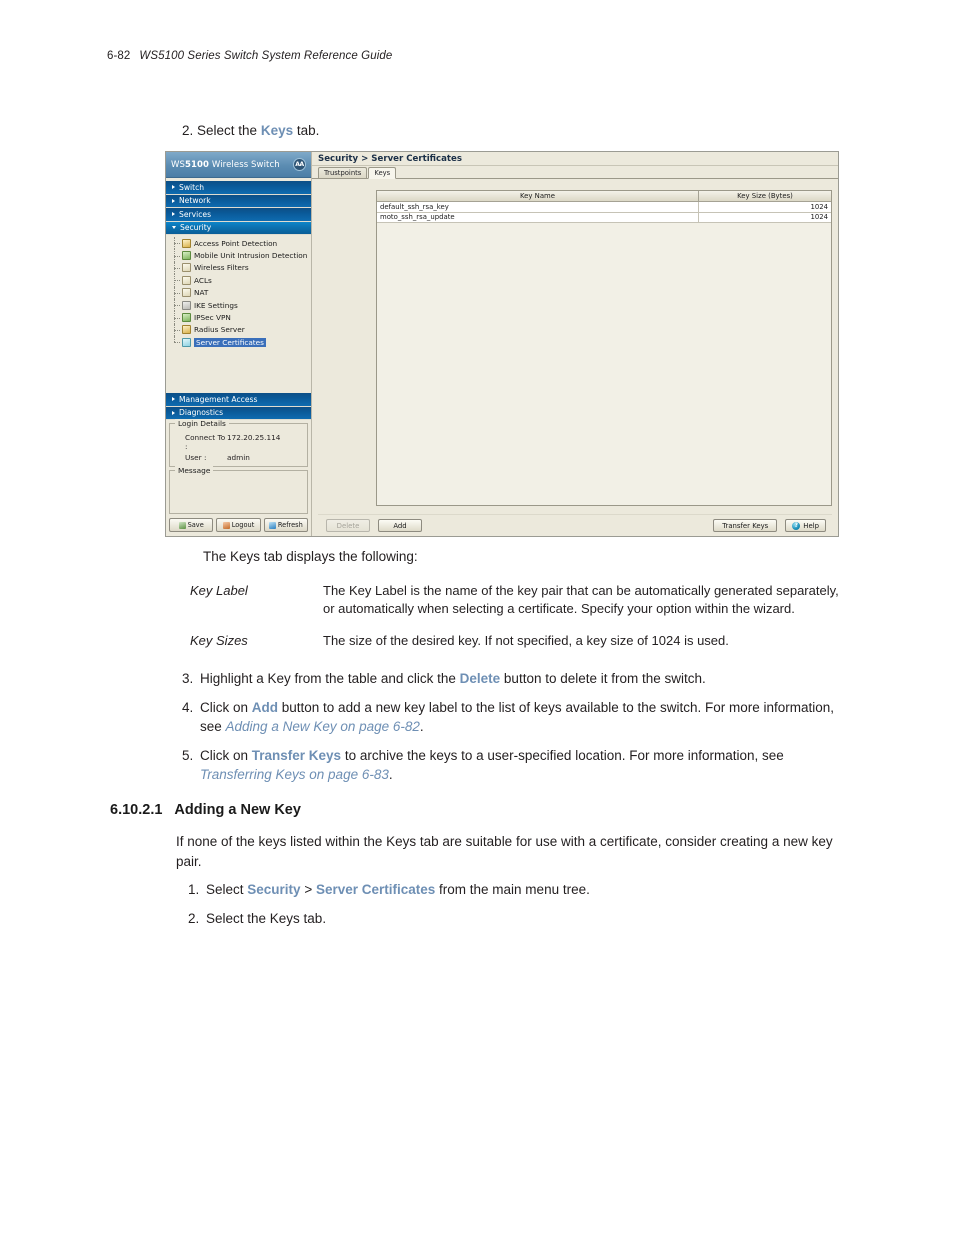 The image size is (954, 1235). What do you see at coordinates (188, 678) in the screenshot?
I see `step-number: 3.` at bounding box center [188, 678].